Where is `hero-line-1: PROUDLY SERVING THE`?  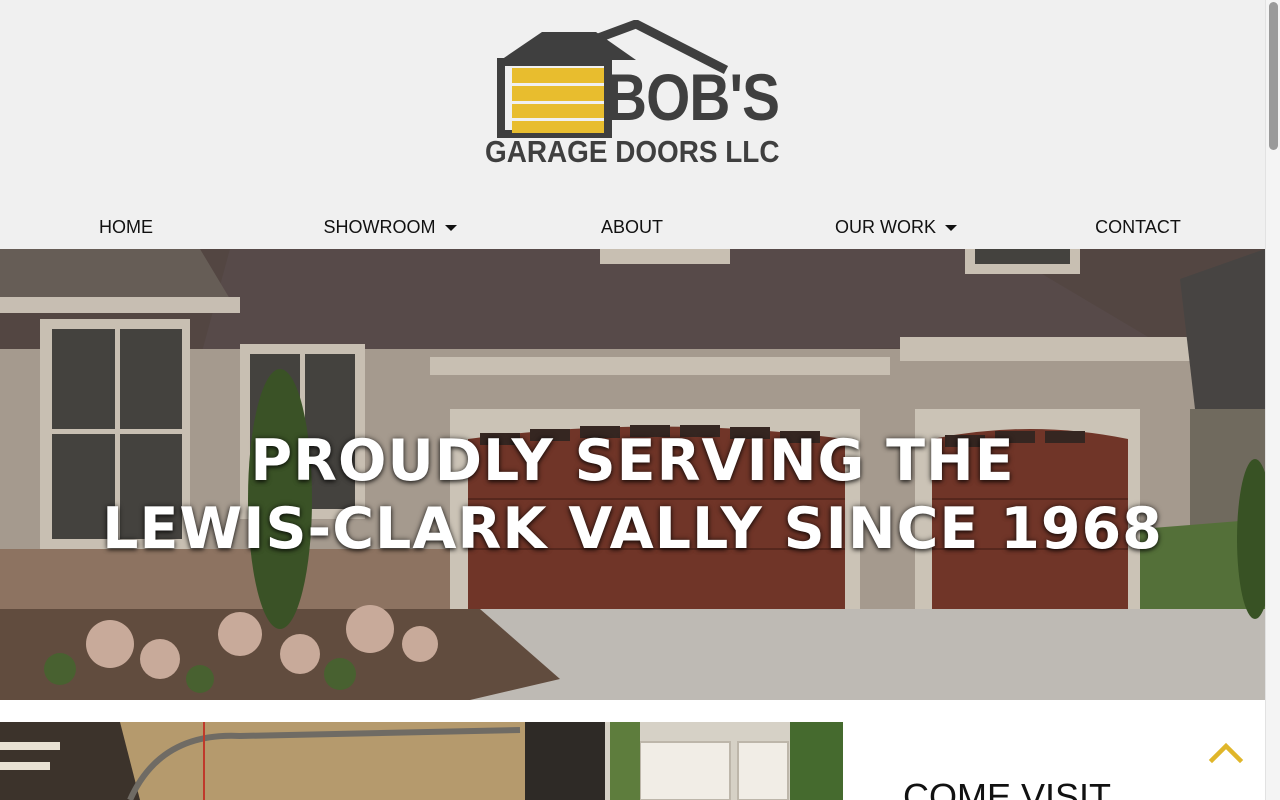 hero-line-1: PROUDLY SERVING THE is located at coordinates (632, 461).